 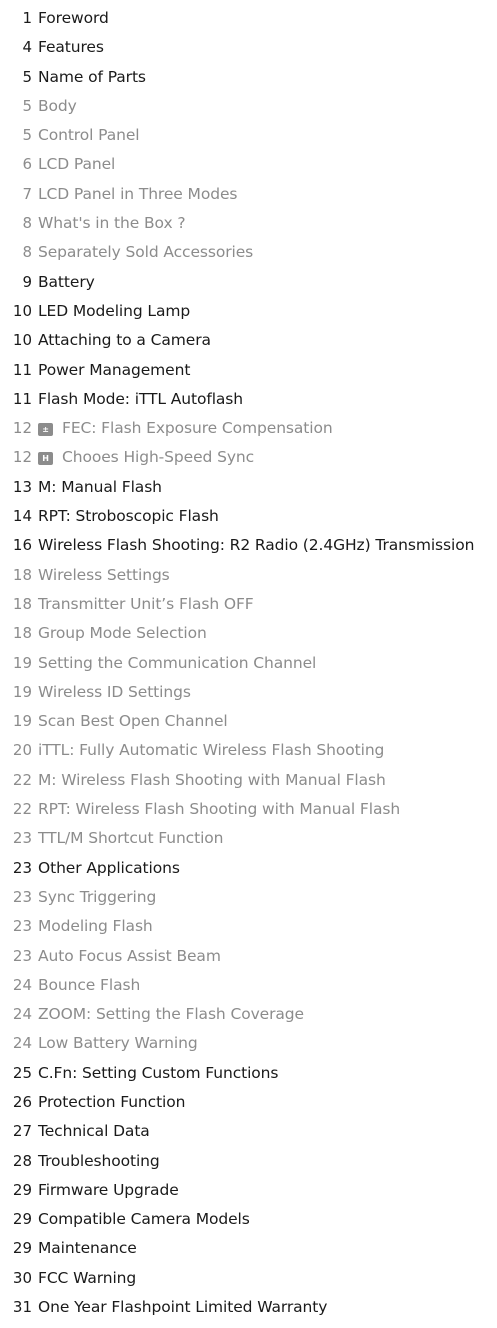 I want to click on toc-title: LCD Panel, so click(x=76, y=164).